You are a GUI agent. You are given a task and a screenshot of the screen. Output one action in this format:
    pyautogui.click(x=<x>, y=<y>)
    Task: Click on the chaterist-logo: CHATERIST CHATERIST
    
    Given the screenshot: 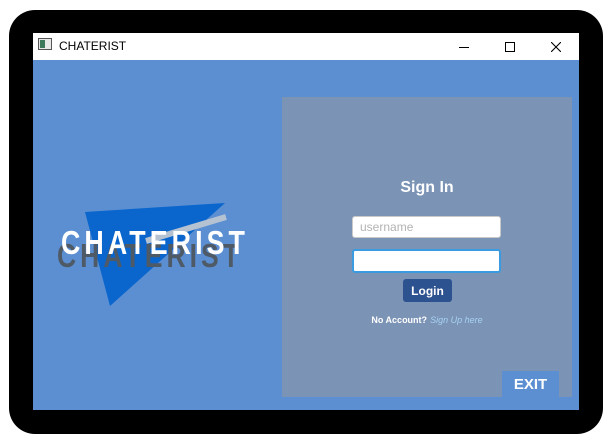 What is the action you would take?
    pyautogui.click(x=153, y=254)
    